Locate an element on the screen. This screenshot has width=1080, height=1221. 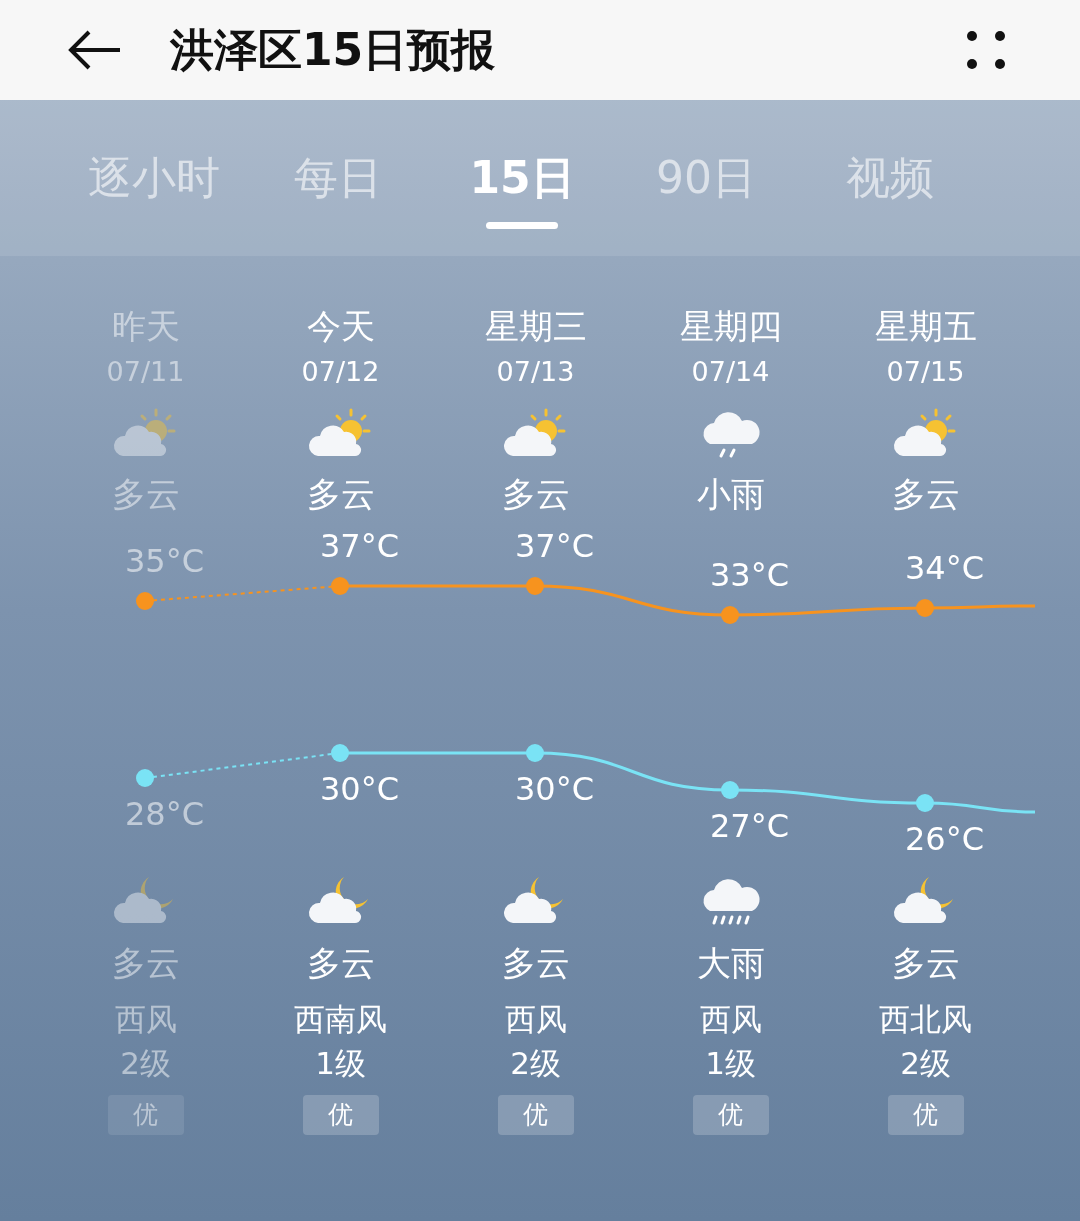
wind-direction: 西北风 is located at coordinates (925, 1019).